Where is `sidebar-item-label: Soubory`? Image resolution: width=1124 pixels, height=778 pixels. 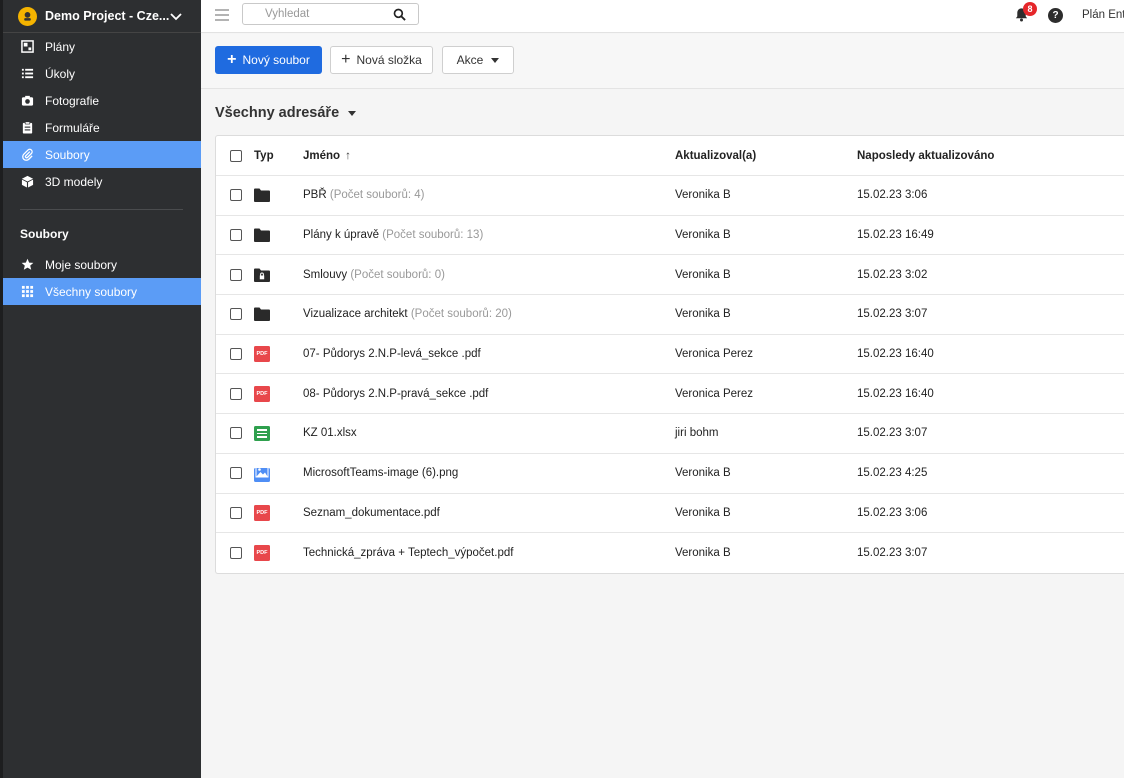 sidebar-item-label: Soubory is located at coordinates (67, 154).